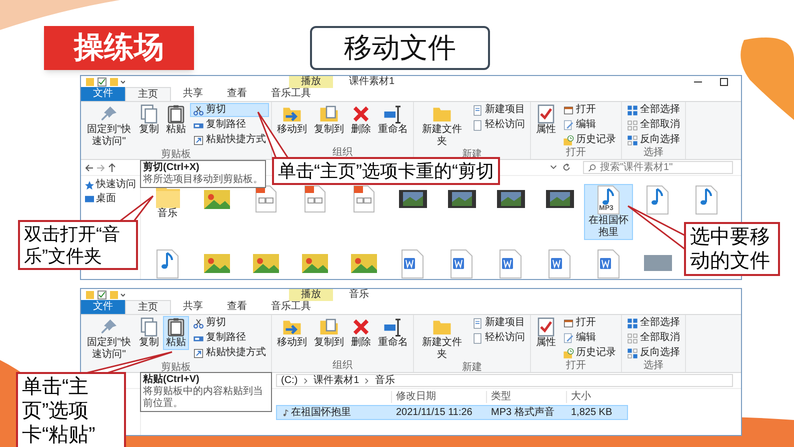  I want to click on star-icon, so click(89, 185).